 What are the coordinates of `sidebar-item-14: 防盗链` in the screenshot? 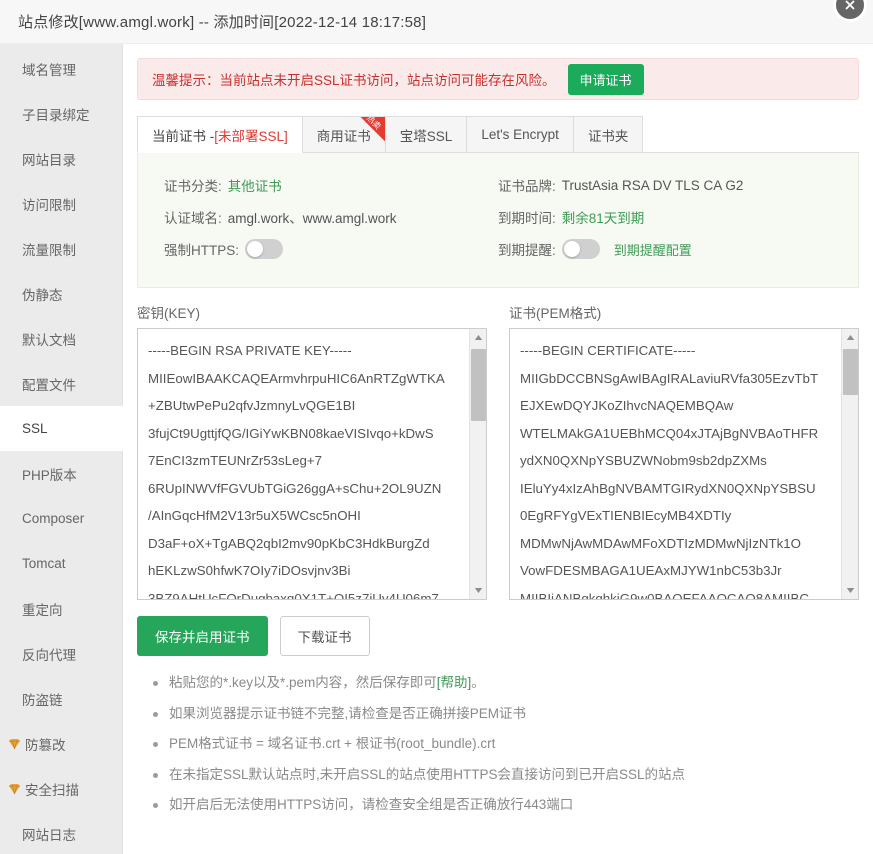 It's located at (61, 698).